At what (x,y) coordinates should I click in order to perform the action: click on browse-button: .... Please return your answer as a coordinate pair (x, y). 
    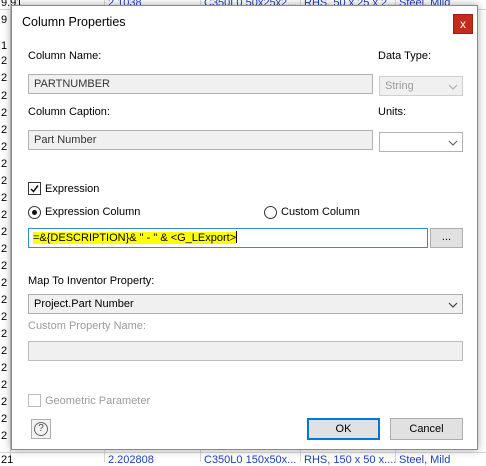
    Looking at the image, I should click on (446, 238).